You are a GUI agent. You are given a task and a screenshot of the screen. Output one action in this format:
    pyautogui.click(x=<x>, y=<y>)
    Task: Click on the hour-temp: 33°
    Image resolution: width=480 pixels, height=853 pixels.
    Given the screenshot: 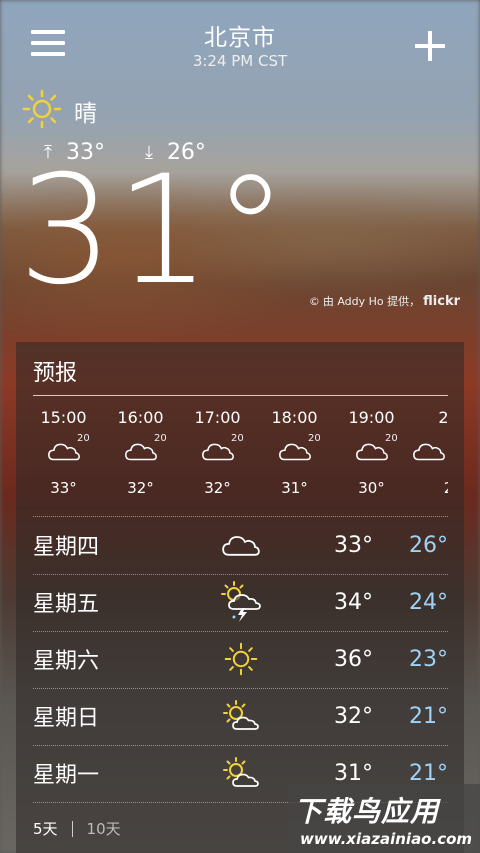 What is the action you would take?
    pyautogui.click(x=63, y=488)
    